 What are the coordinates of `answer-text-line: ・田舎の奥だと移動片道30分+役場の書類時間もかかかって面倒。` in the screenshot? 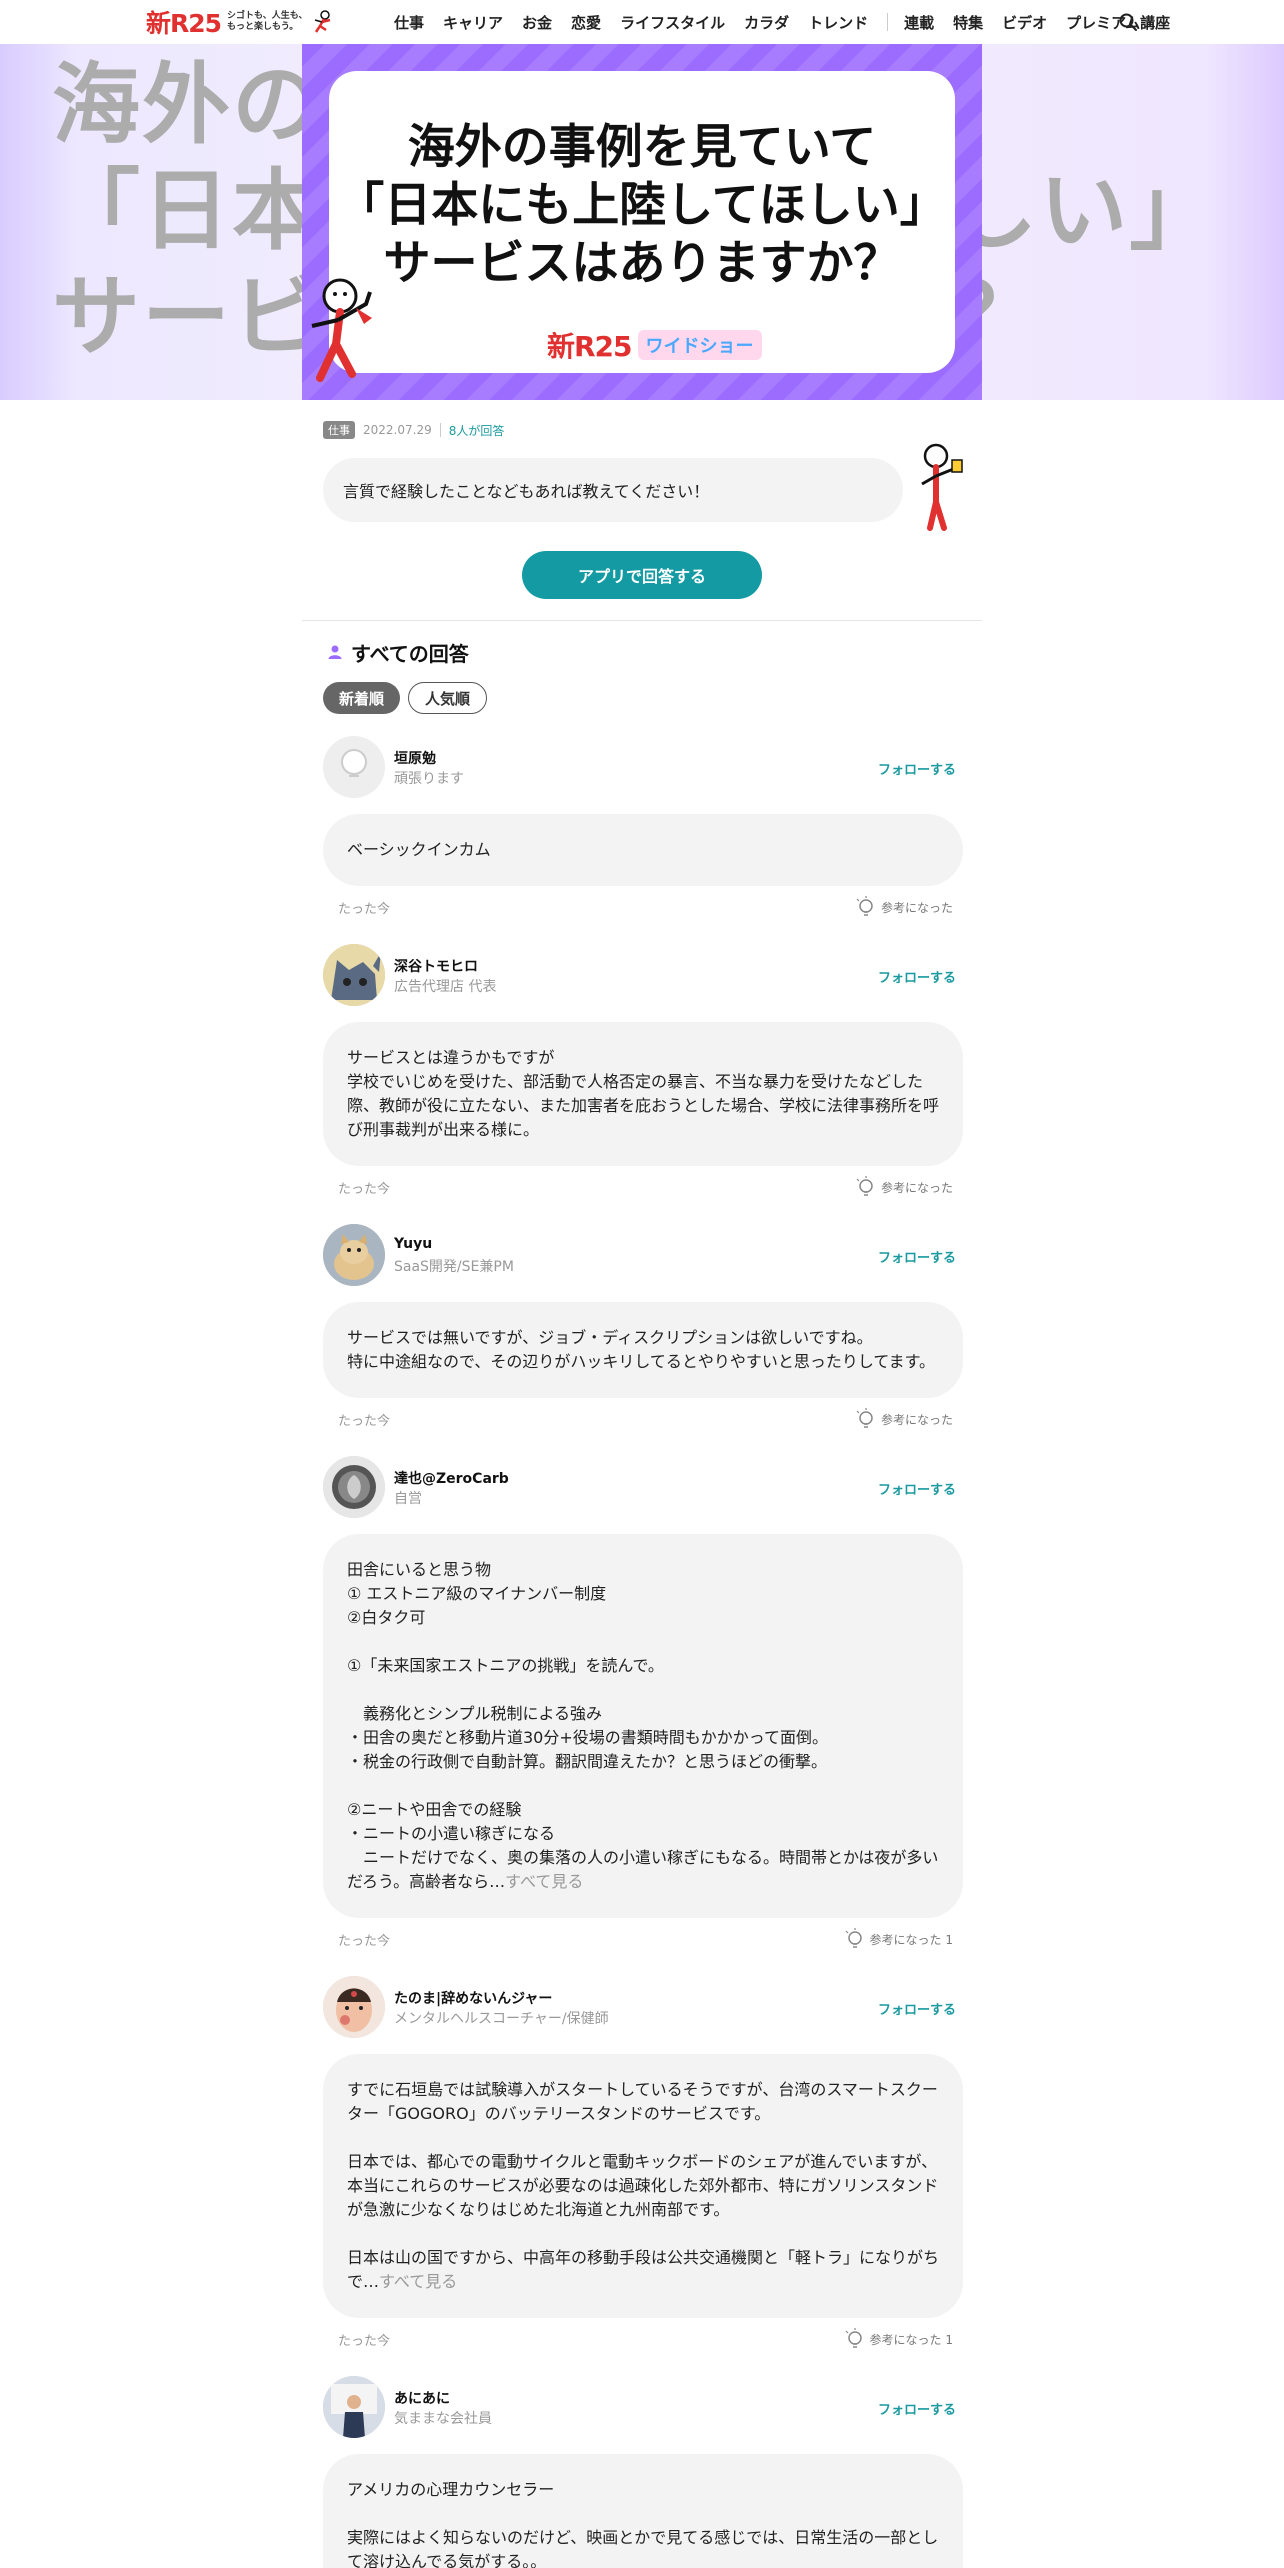 It's located at (587, 1737).